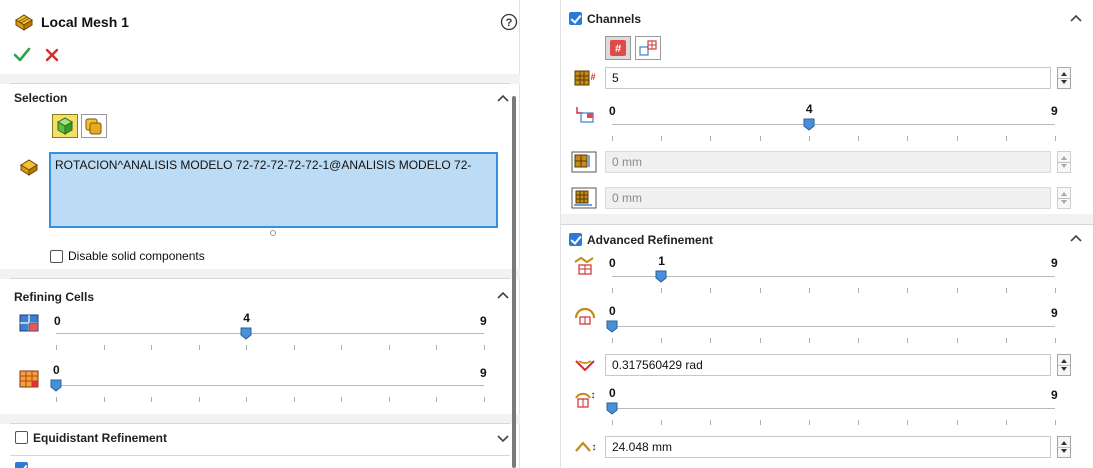 Image resolution: width=1093 pixels, height=468 pixels. What do you see at coordinates (585, 115) in the screenshot?
I see `channel-level-icon` at bounding box center [585, 115].